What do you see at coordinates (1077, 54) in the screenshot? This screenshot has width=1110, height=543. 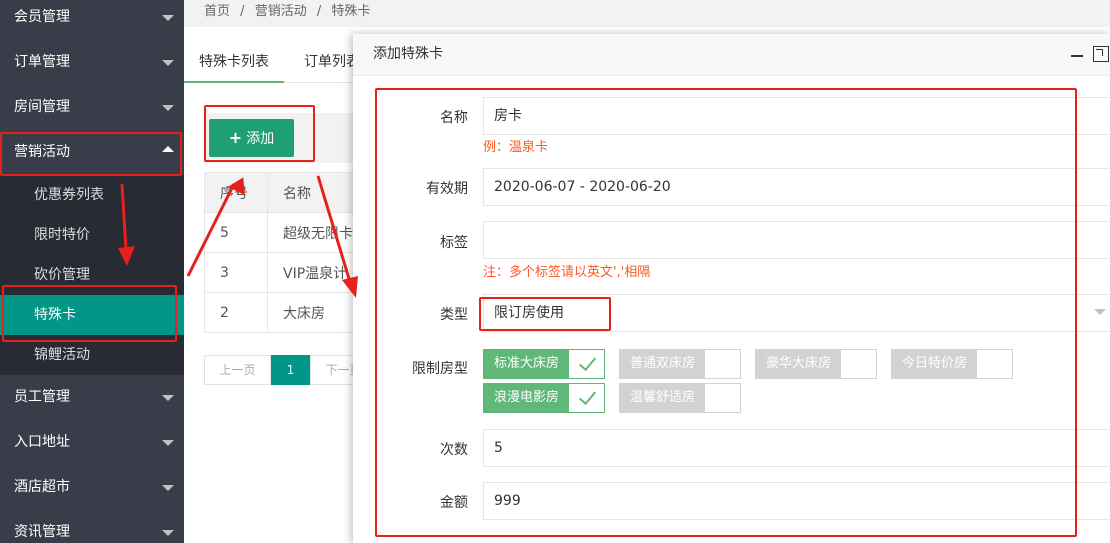 I see `minimize-icon` at bounding box center [1077, 54].